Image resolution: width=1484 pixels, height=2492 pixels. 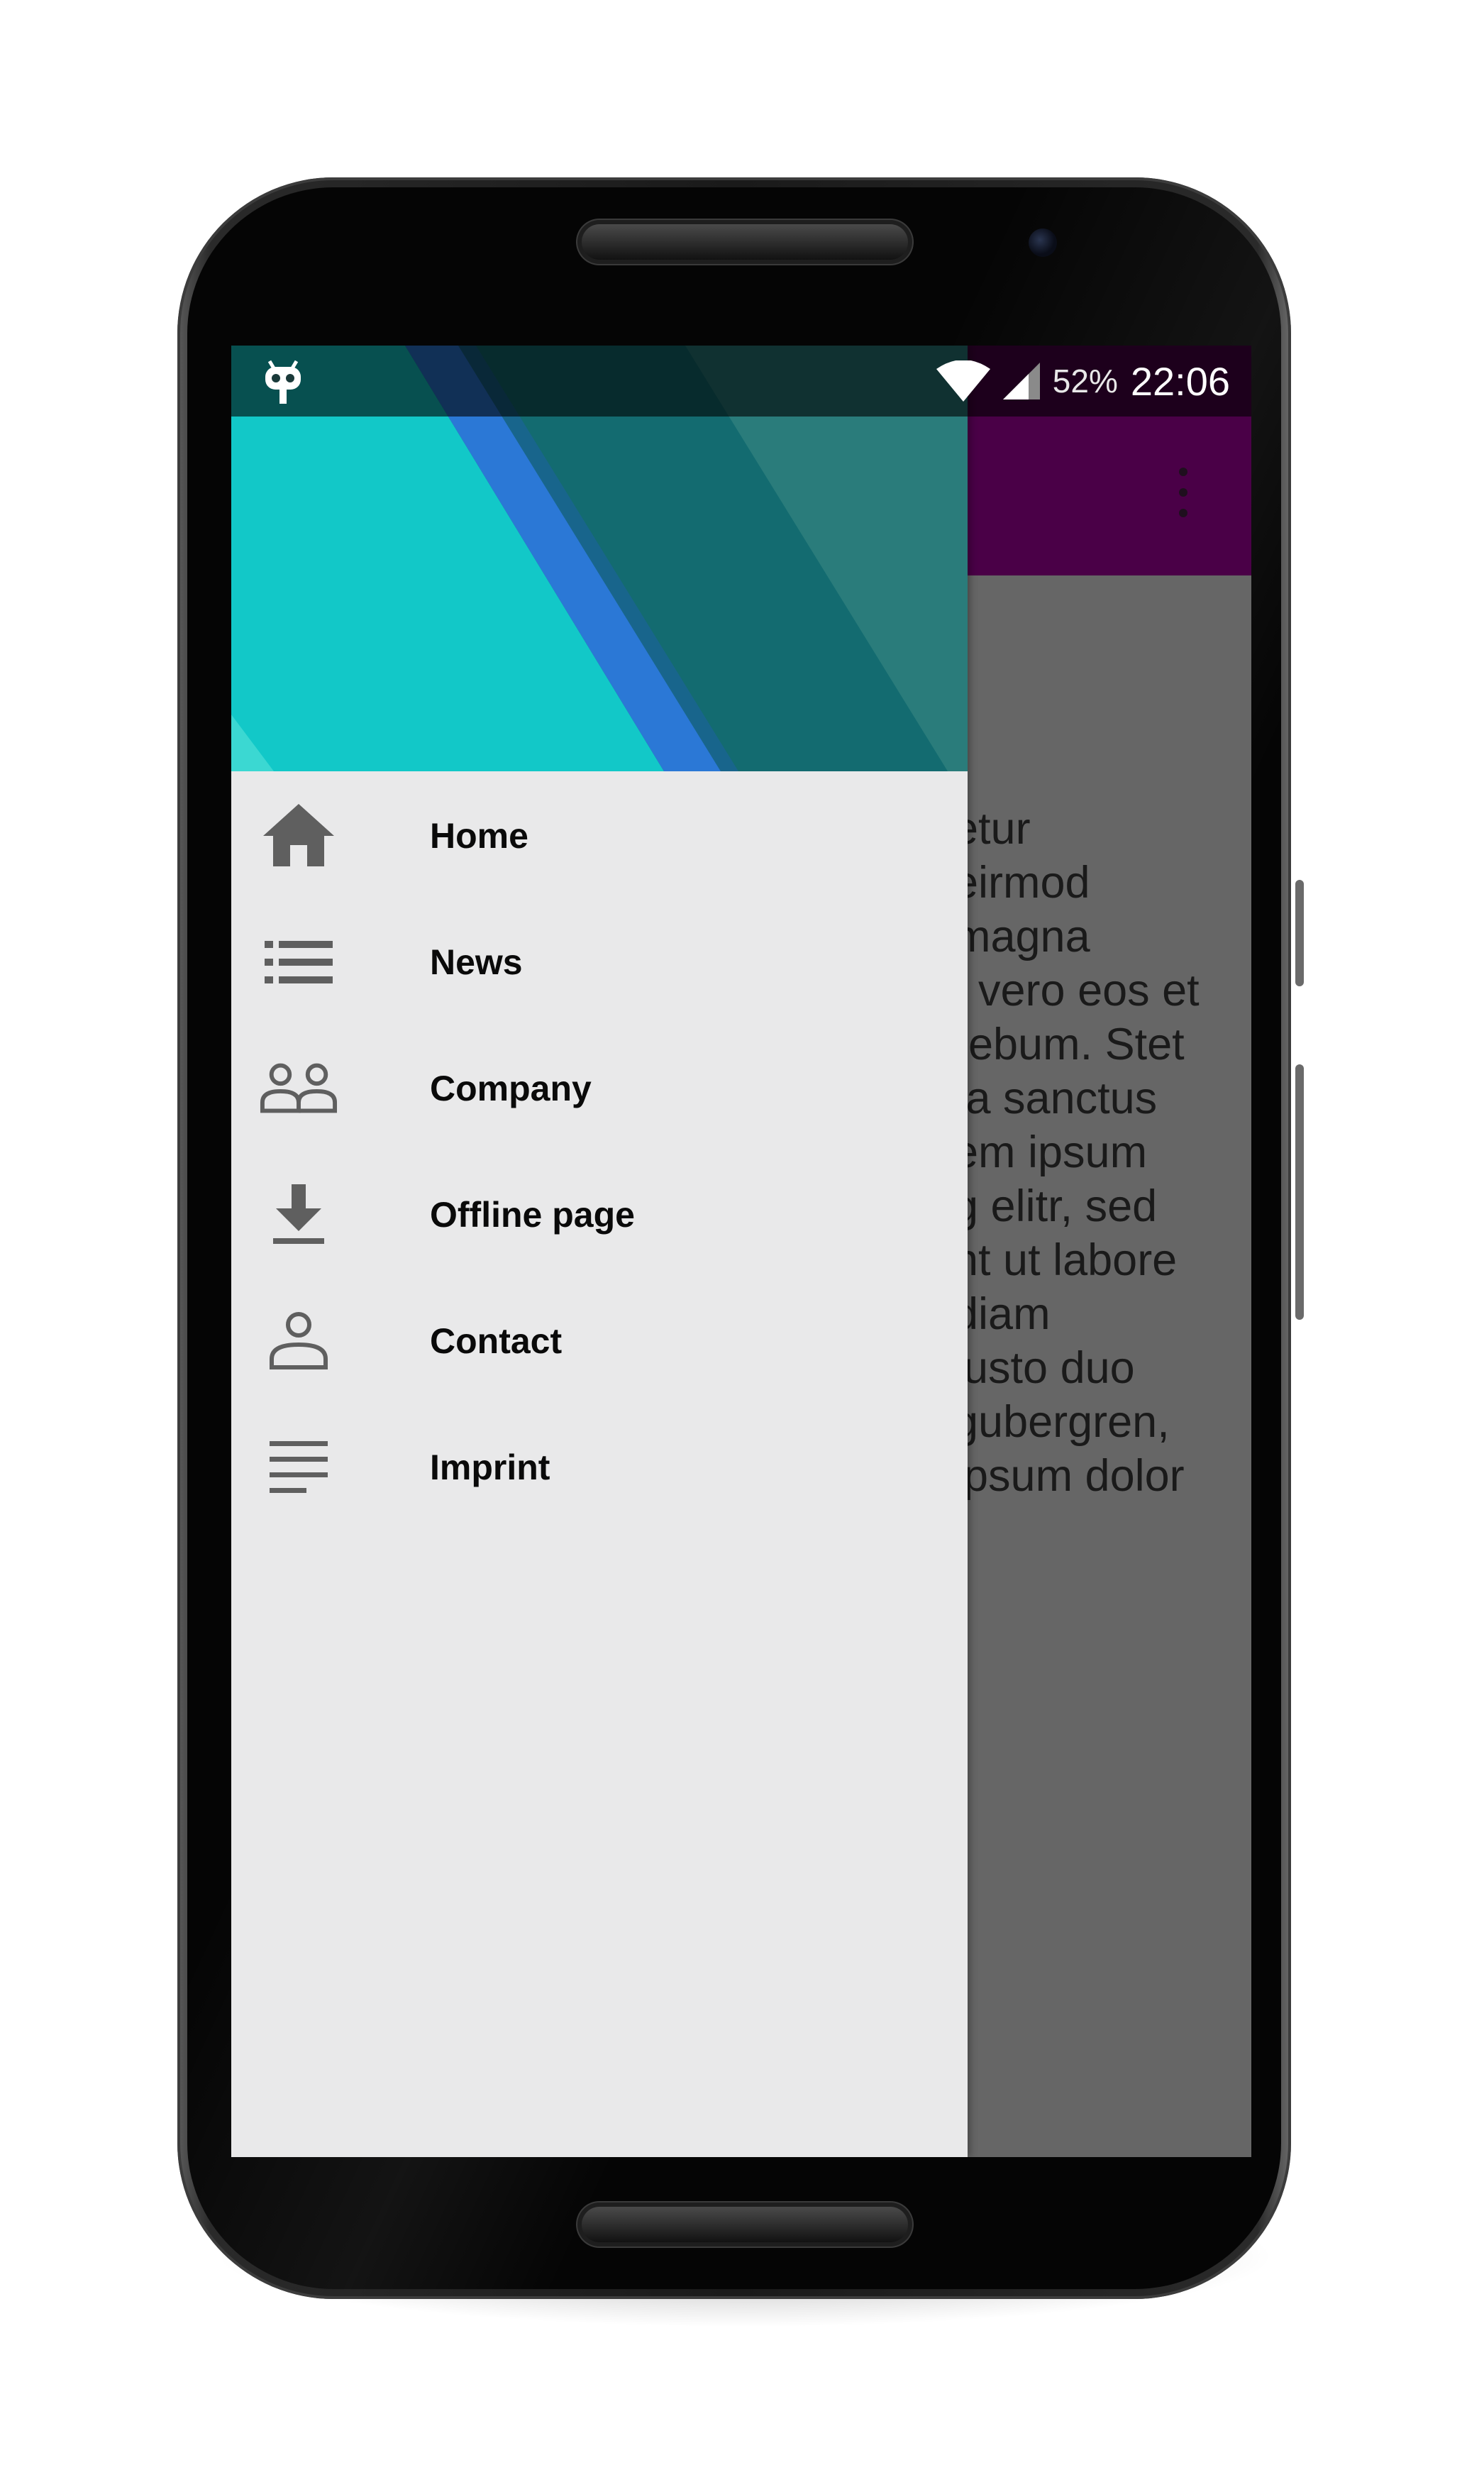 What do you see at coordinates (299, 1341) in the screenshot?
I see `person-icon` at bounding box center [299, 1341].